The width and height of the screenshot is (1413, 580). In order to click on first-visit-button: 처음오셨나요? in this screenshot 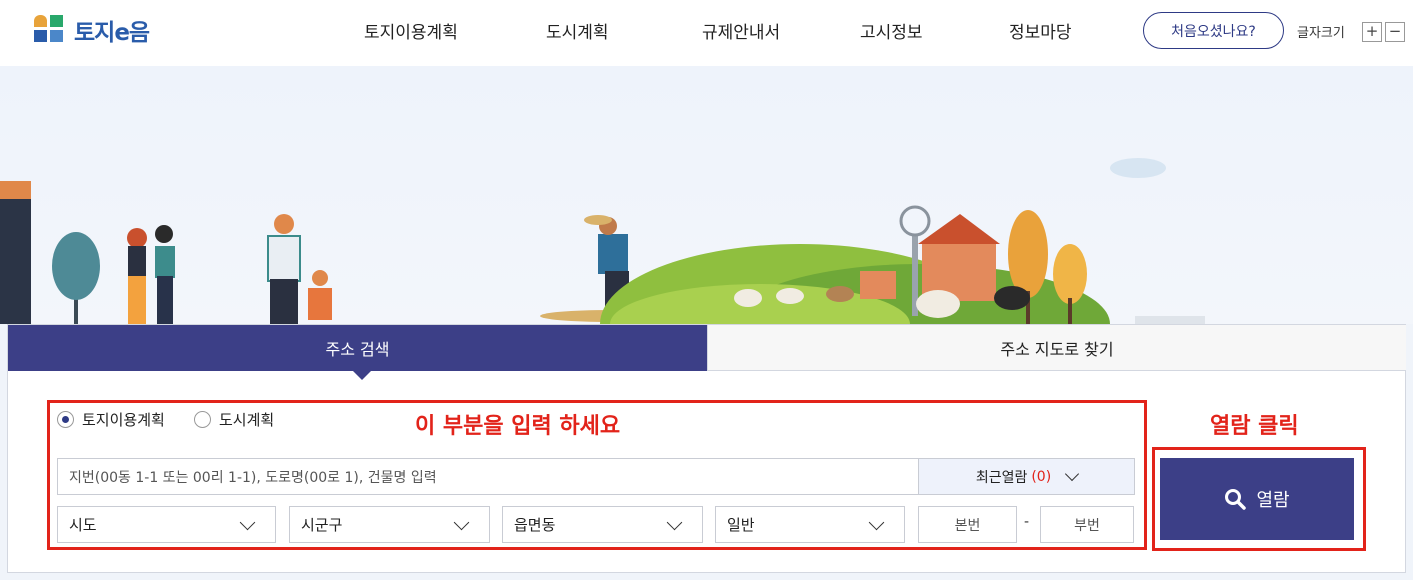, I will do `click(1213, 30)`.